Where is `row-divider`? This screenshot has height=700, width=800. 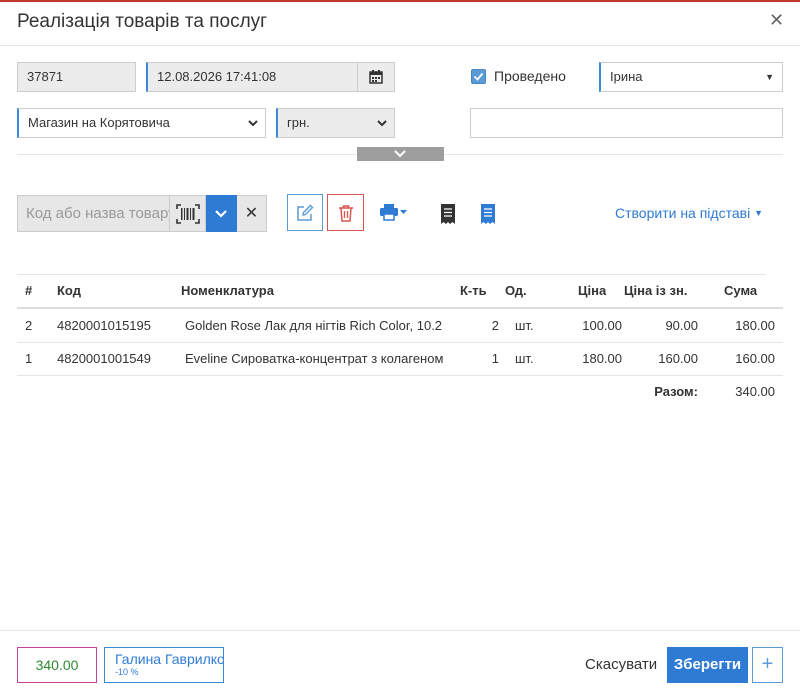 row-divider is located at coordinates (400, 375).